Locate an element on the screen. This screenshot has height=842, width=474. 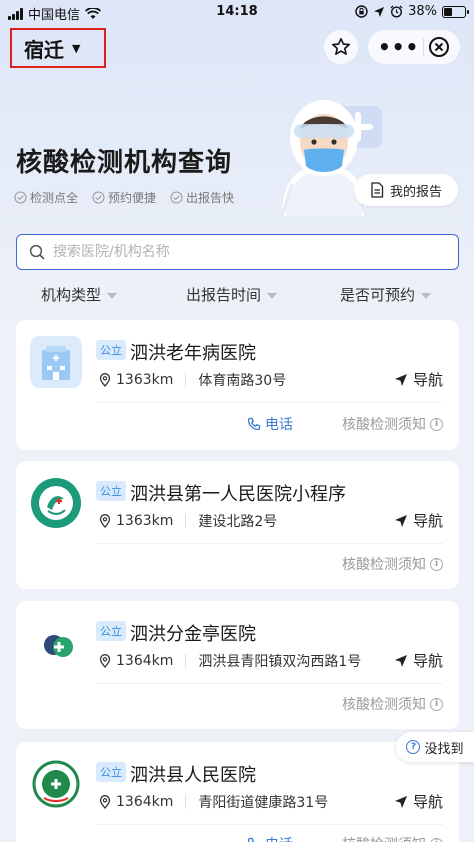
hospital-card: 公立 泗洪老年病医院 1363km 体育南路30号 导航 电话 核酸检测须知 i is located at coordinates (237, 385).